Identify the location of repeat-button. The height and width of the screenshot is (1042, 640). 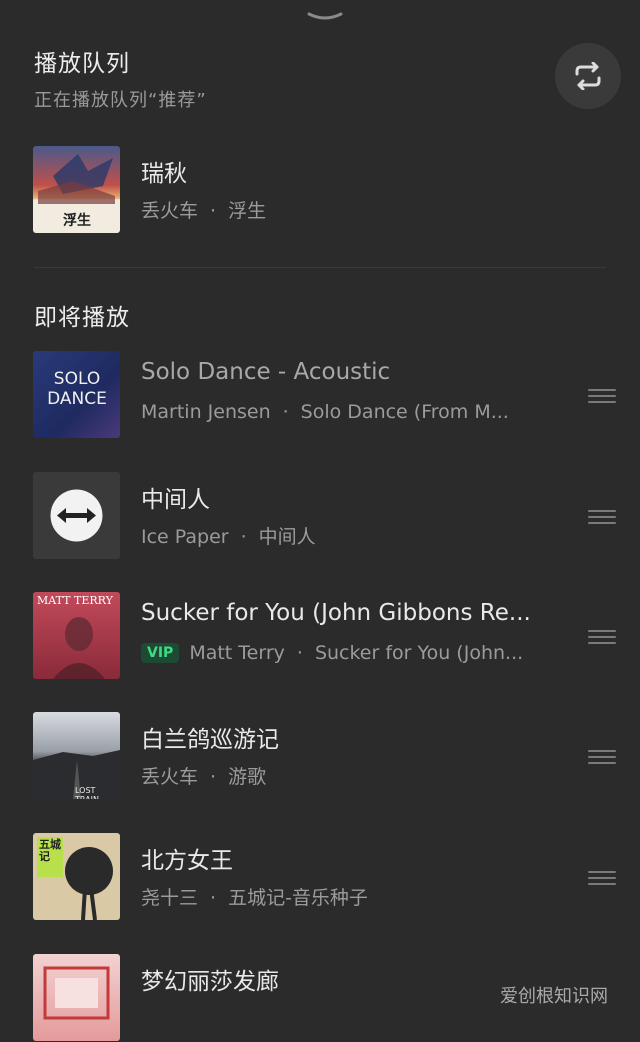
(588, 76).